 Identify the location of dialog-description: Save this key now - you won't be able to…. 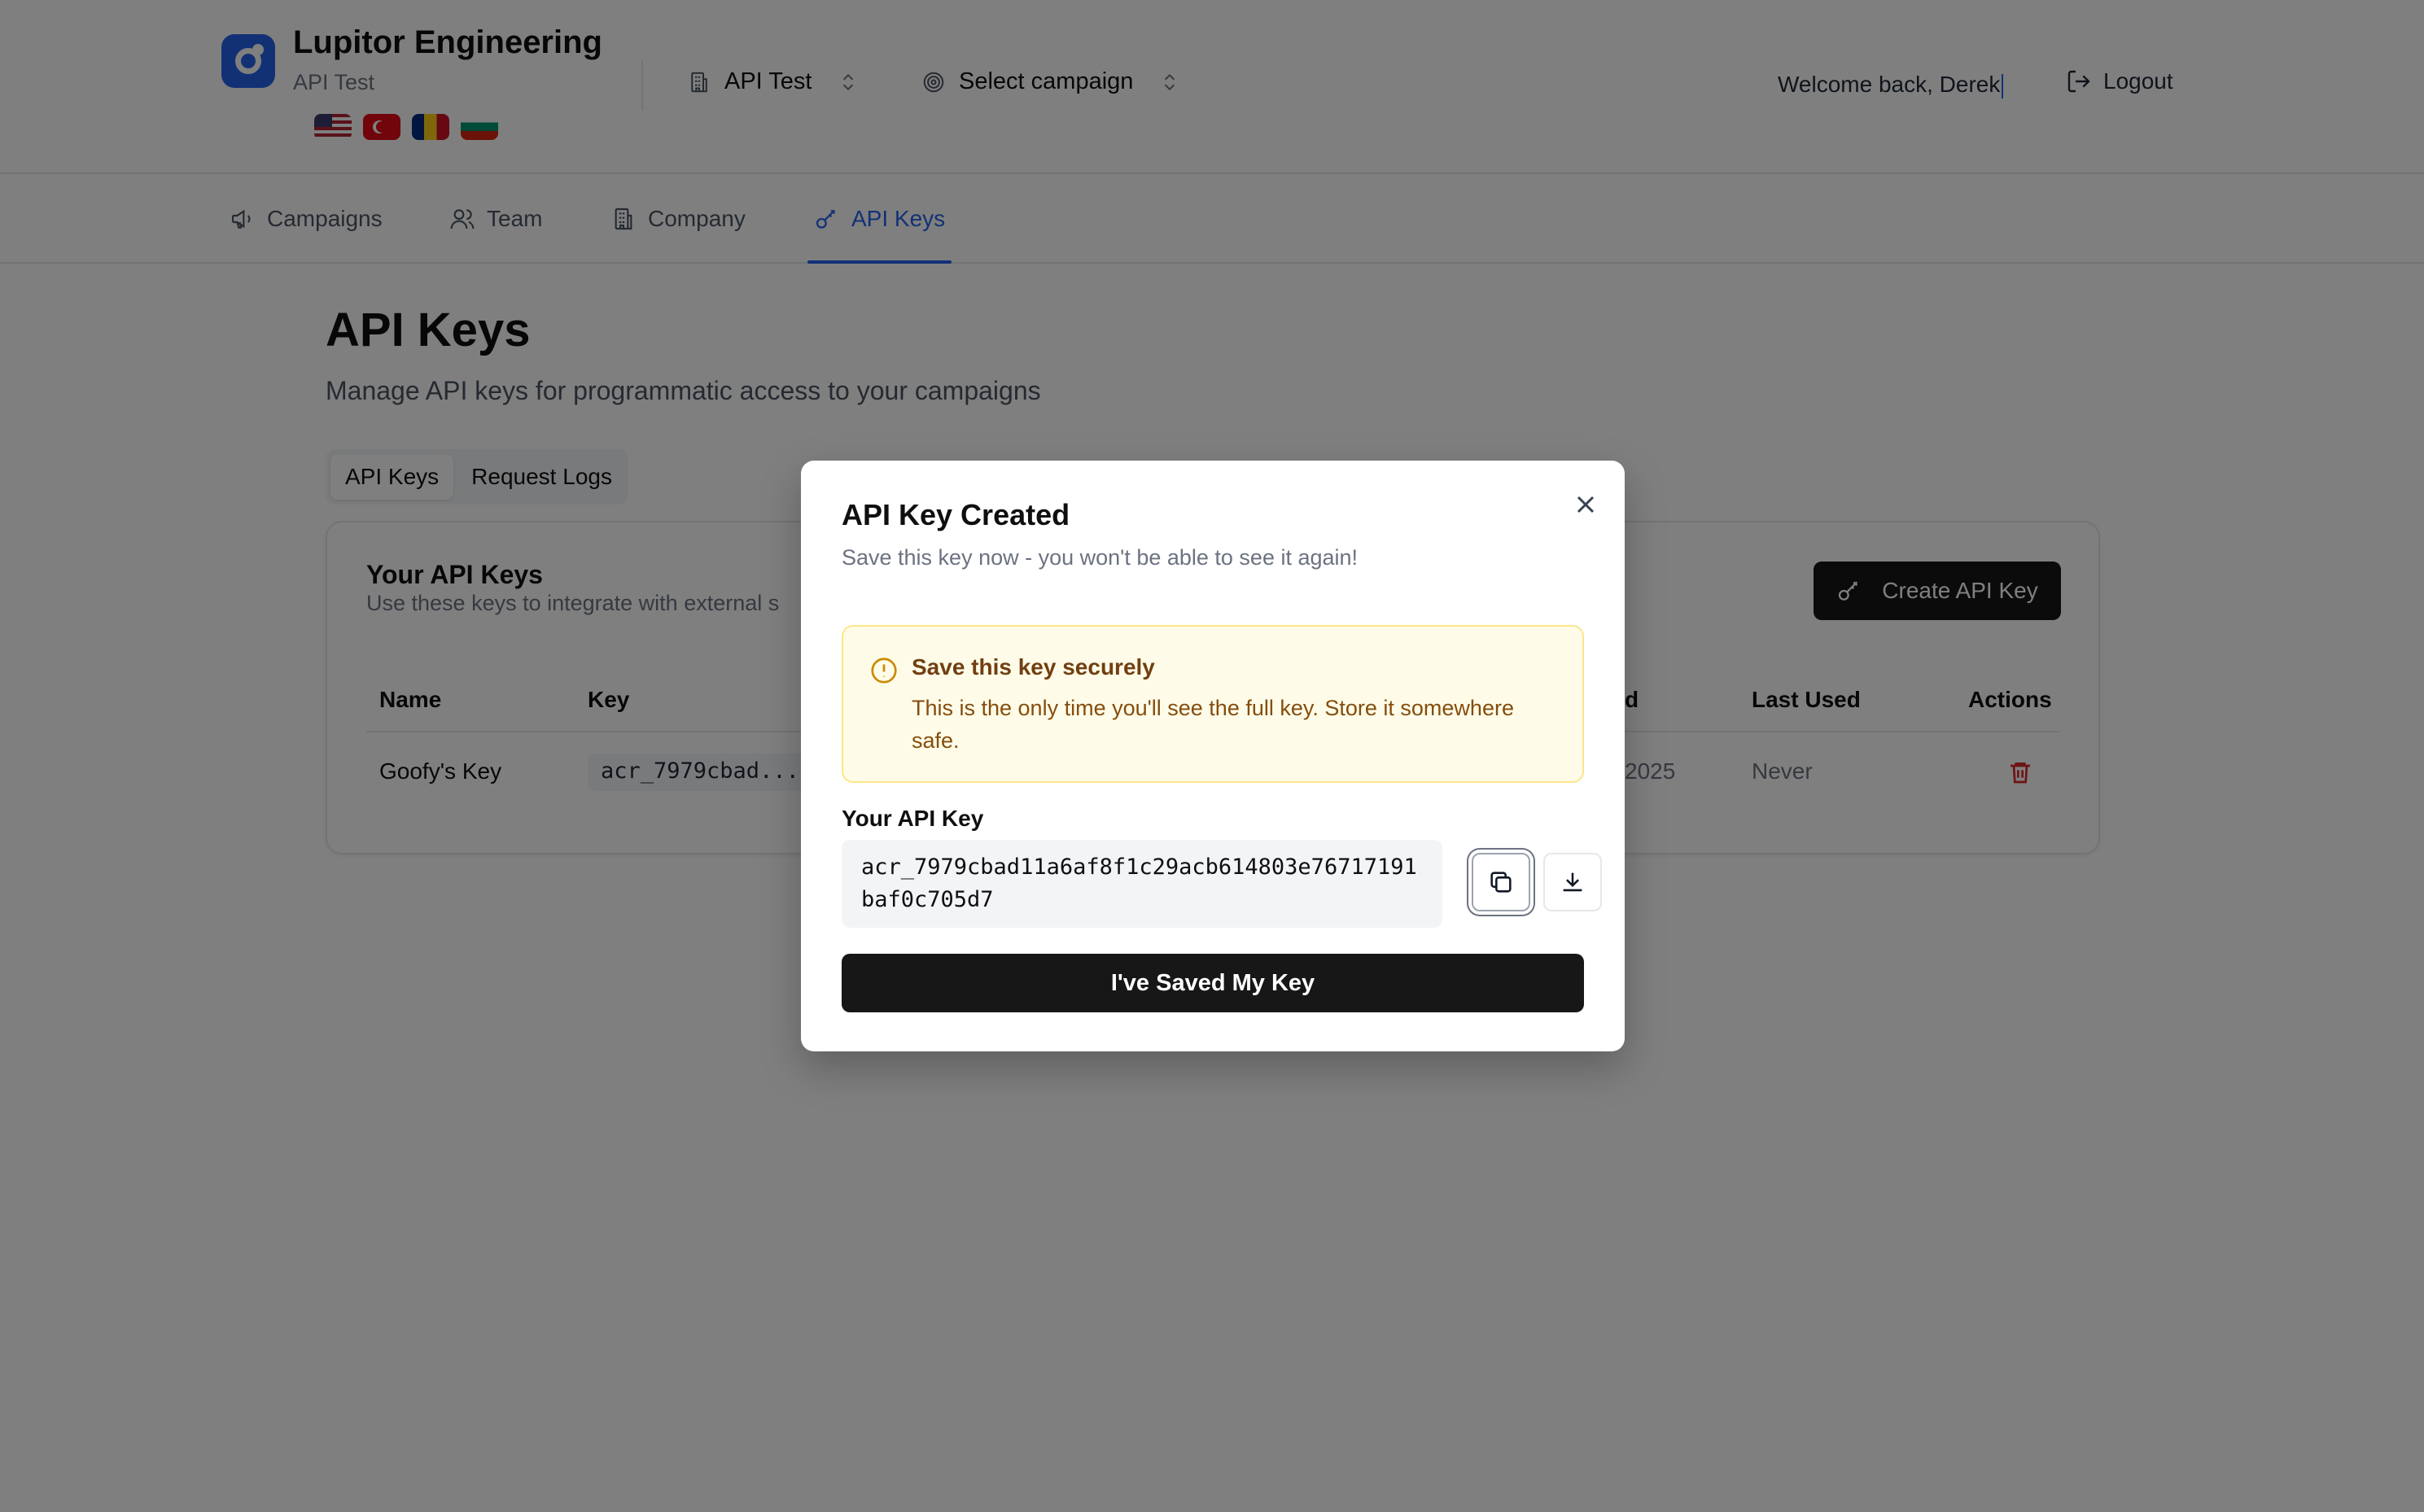
(1100, 557).